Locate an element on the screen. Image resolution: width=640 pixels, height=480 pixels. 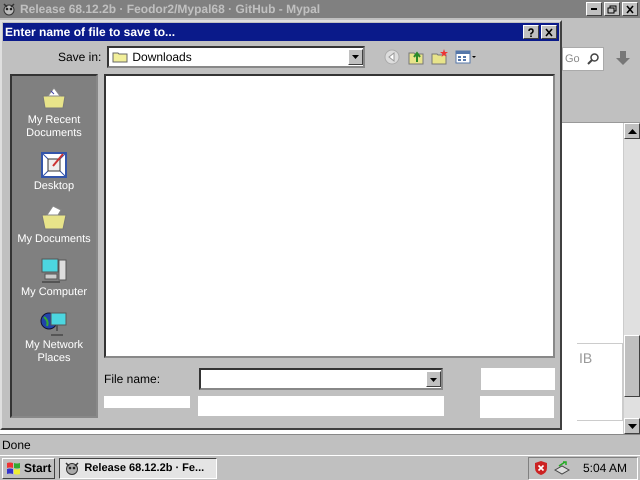
help-icon is located at coordinates (531, 32).